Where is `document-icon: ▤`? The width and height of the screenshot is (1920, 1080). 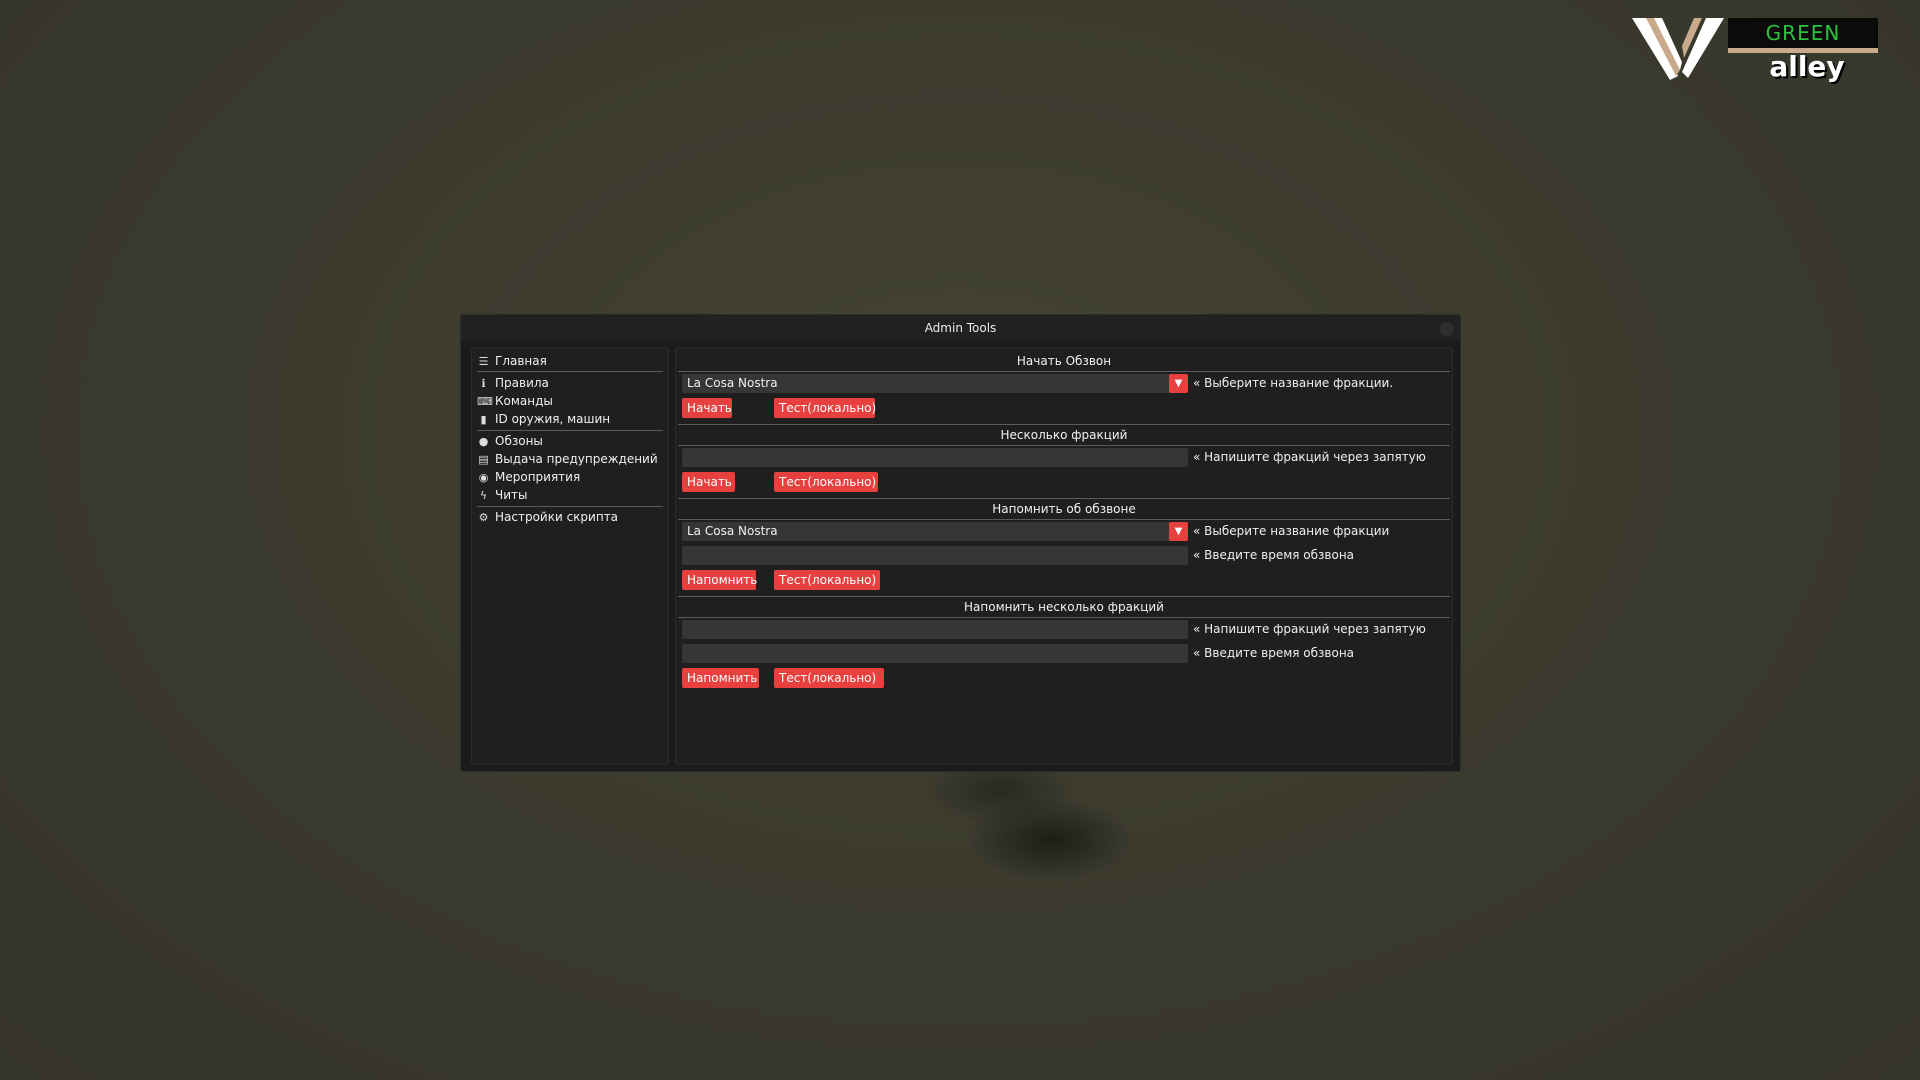
document-icon: ▤ is located at coordinates (483, 459).